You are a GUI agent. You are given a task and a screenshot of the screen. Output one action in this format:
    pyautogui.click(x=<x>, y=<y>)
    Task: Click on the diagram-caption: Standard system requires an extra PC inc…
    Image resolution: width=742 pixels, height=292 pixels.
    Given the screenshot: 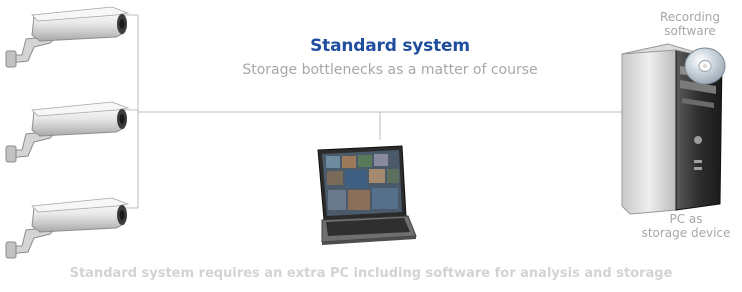 What is the action you would take?
    pyautogui.click(x=371, y=273)
    